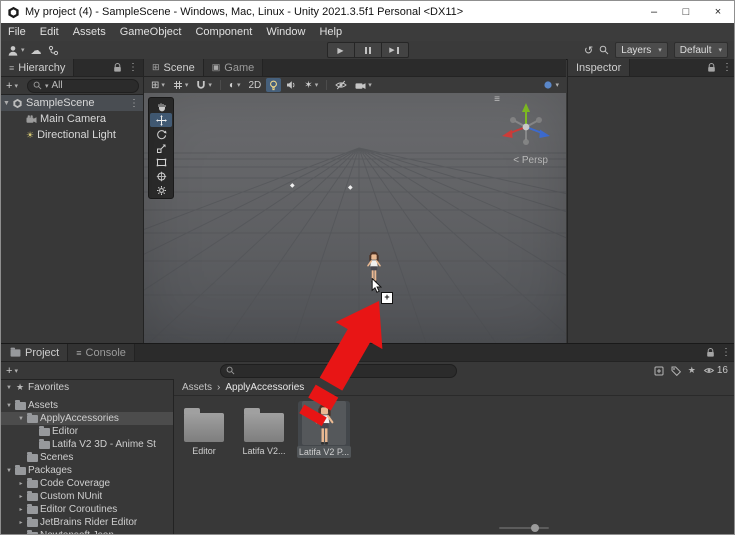 The width and height of the screenshot is (735, 535). I want to click on tree-item-newtonsoft-json: ▸ Newtonsoft Json, so click(87, 531).